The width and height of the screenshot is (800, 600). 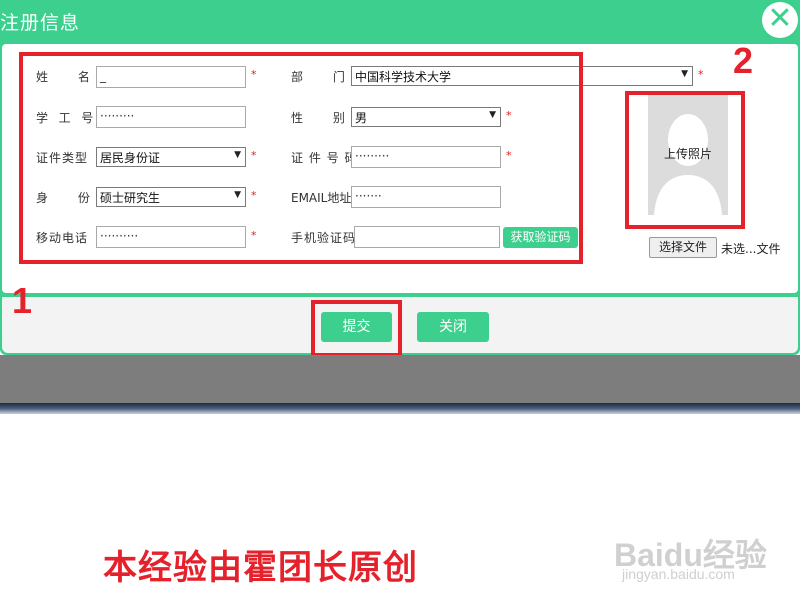 I want to click on choose-file-button: 选择文件, so click(x=683, y=247).